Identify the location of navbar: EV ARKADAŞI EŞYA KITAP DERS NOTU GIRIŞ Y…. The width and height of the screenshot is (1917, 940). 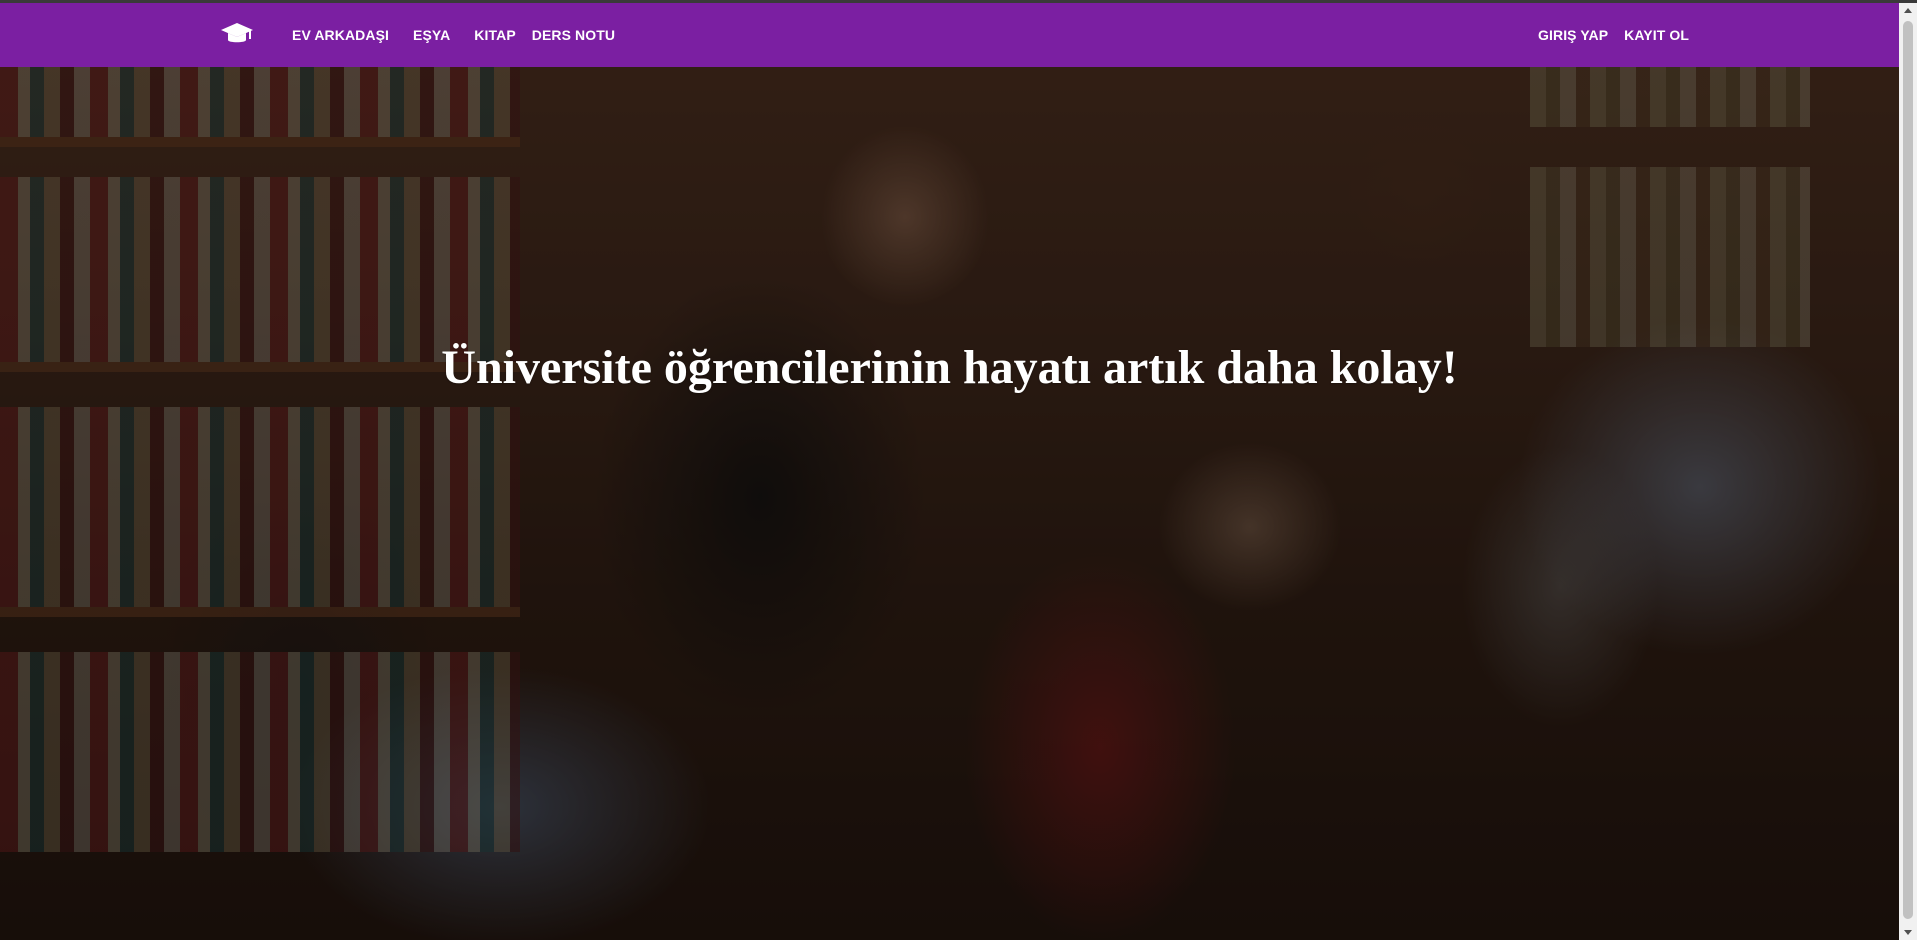
(949, 35).